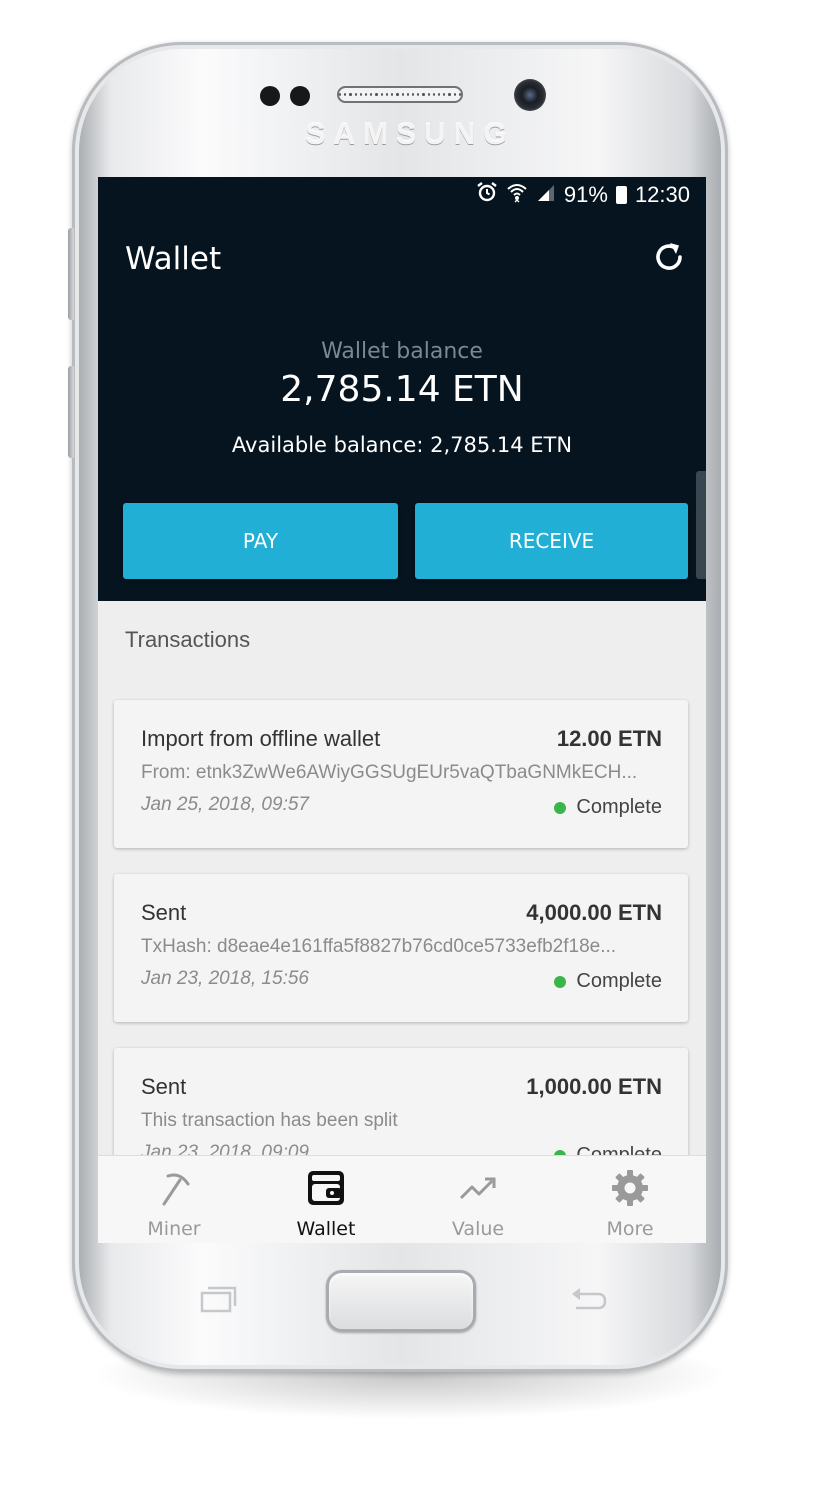 The width and height of the screenshot is (820, 1499). Describe the element at coordinates (261, 738) in the screenshot. I see `transaction-title: Import from offline wallet` at that location.